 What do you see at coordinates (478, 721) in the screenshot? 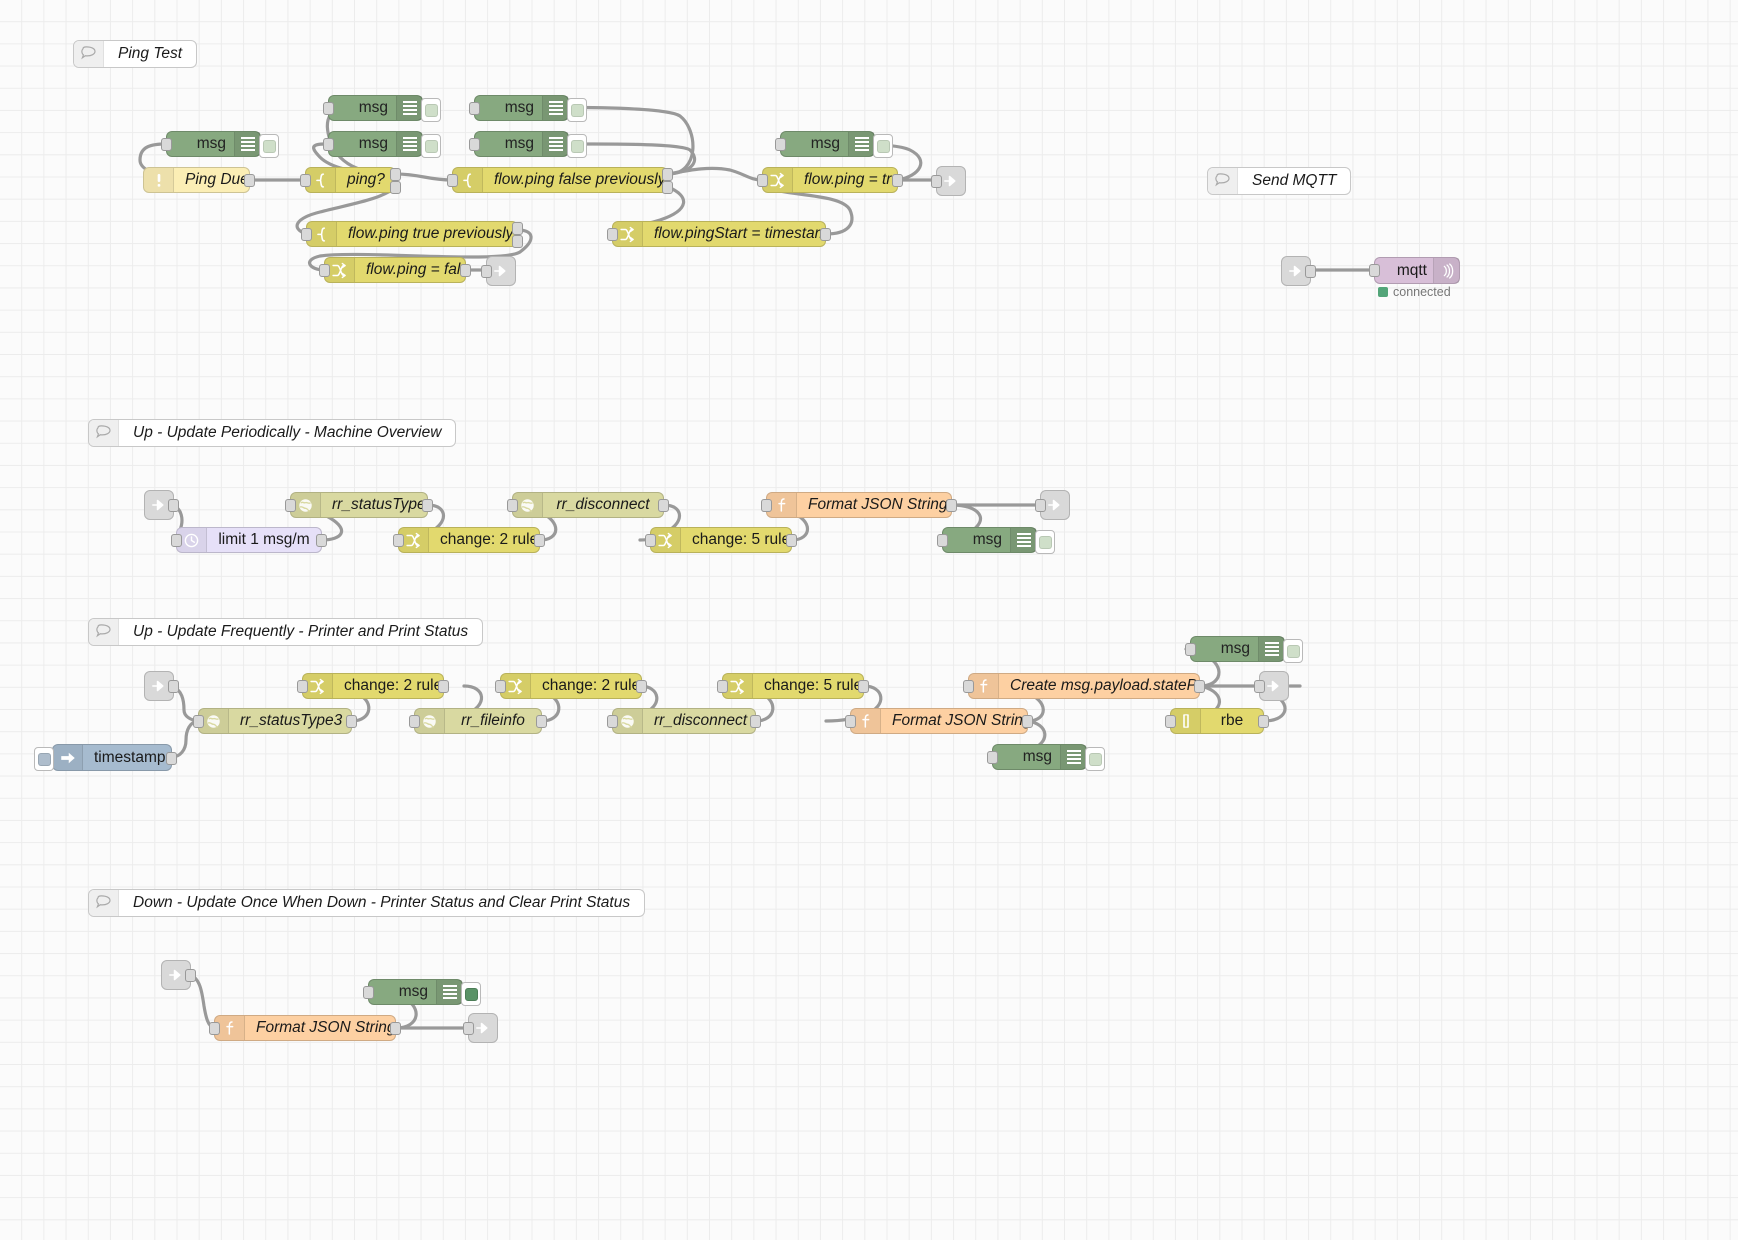
I see `http-request-node-rr-fileinfo: rr_fileinfo` at bounding box center [478, 721].